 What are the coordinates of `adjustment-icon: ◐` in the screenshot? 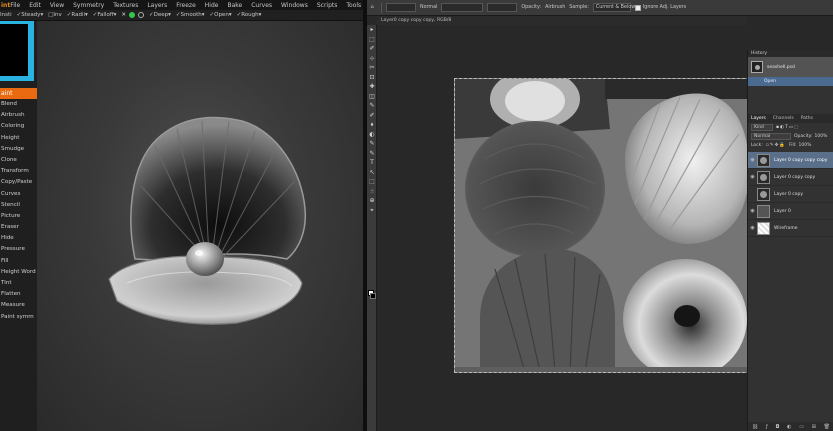 It's located at (789, 427).